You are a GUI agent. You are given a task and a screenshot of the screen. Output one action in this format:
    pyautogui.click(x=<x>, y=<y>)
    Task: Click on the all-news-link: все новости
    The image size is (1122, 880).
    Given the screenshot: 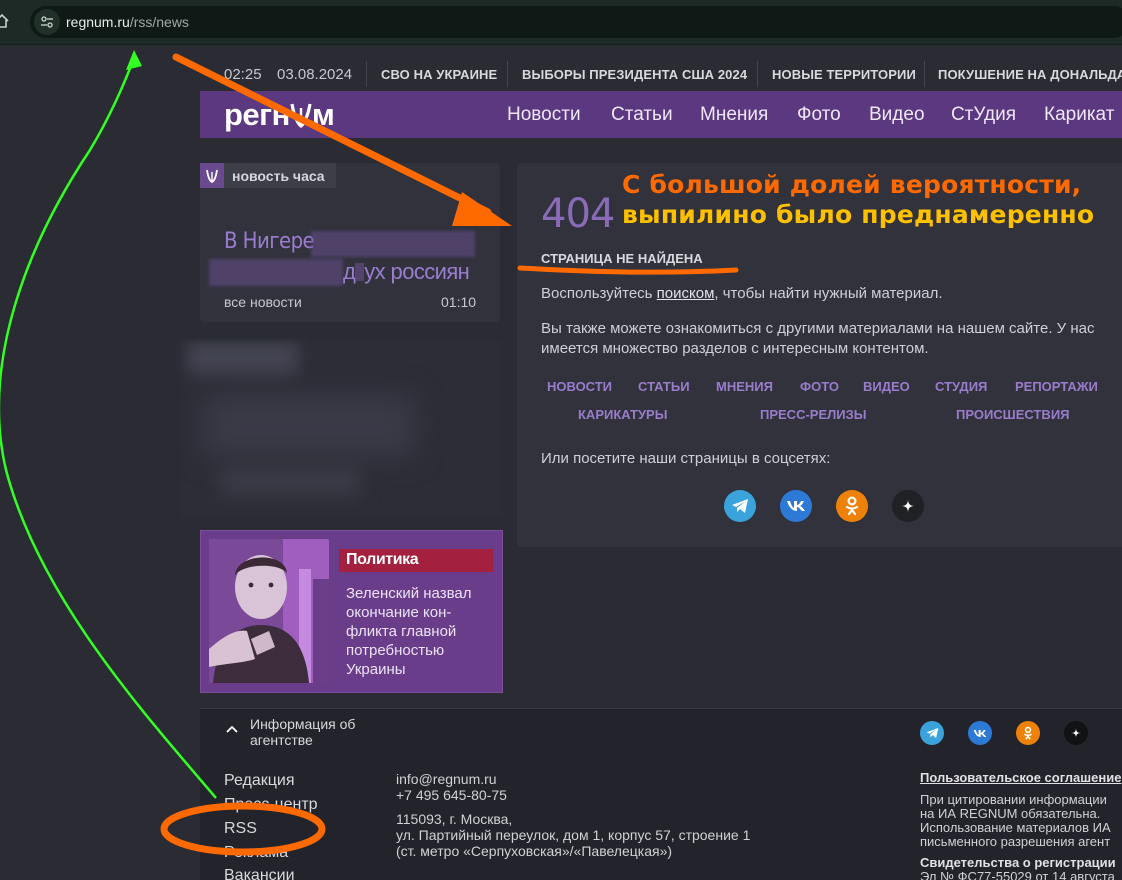 What is the action you would take?
    pyautogui.click(x=263, y=302)
    